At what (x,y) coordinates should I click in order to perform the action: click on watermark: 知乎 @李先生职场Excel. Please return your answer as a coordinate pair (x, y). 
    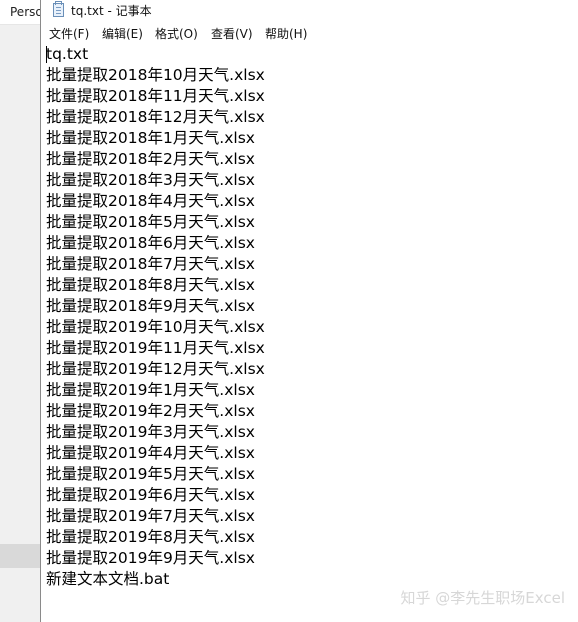
    Looking at the image, I should click on (482, 598).